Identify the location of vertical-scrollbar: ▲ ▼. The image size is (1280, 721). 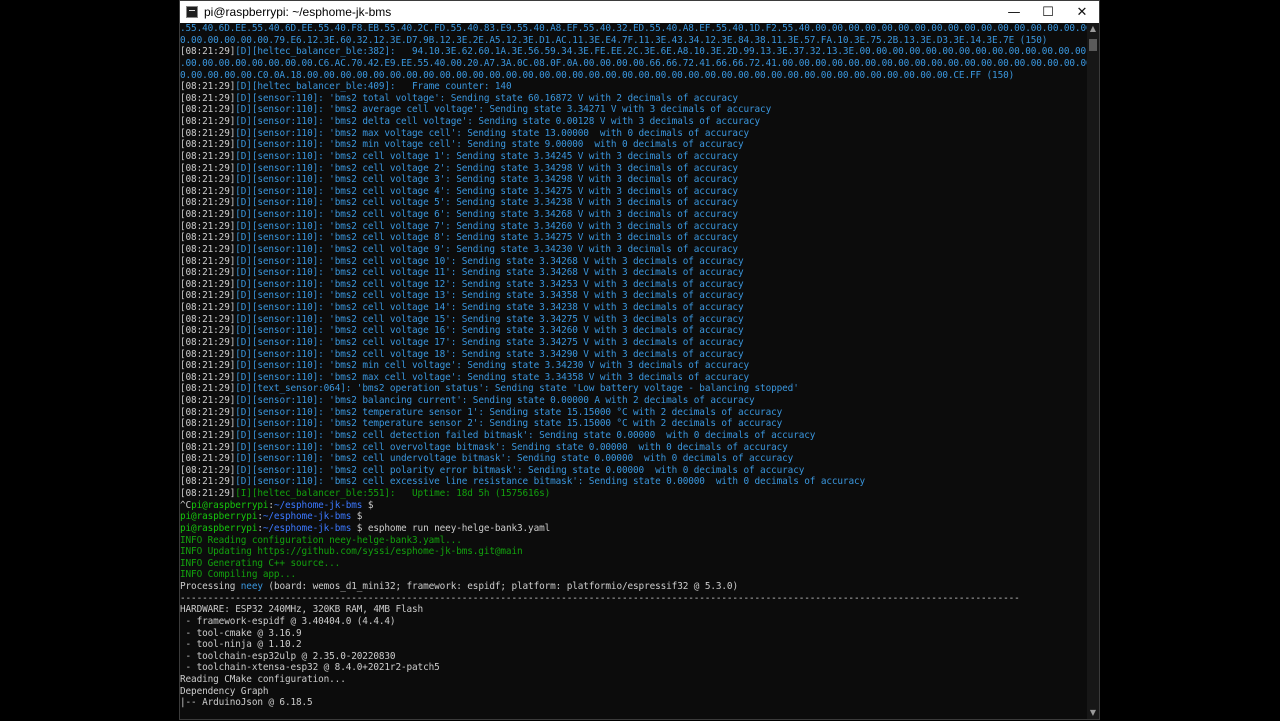
(1093, 371).